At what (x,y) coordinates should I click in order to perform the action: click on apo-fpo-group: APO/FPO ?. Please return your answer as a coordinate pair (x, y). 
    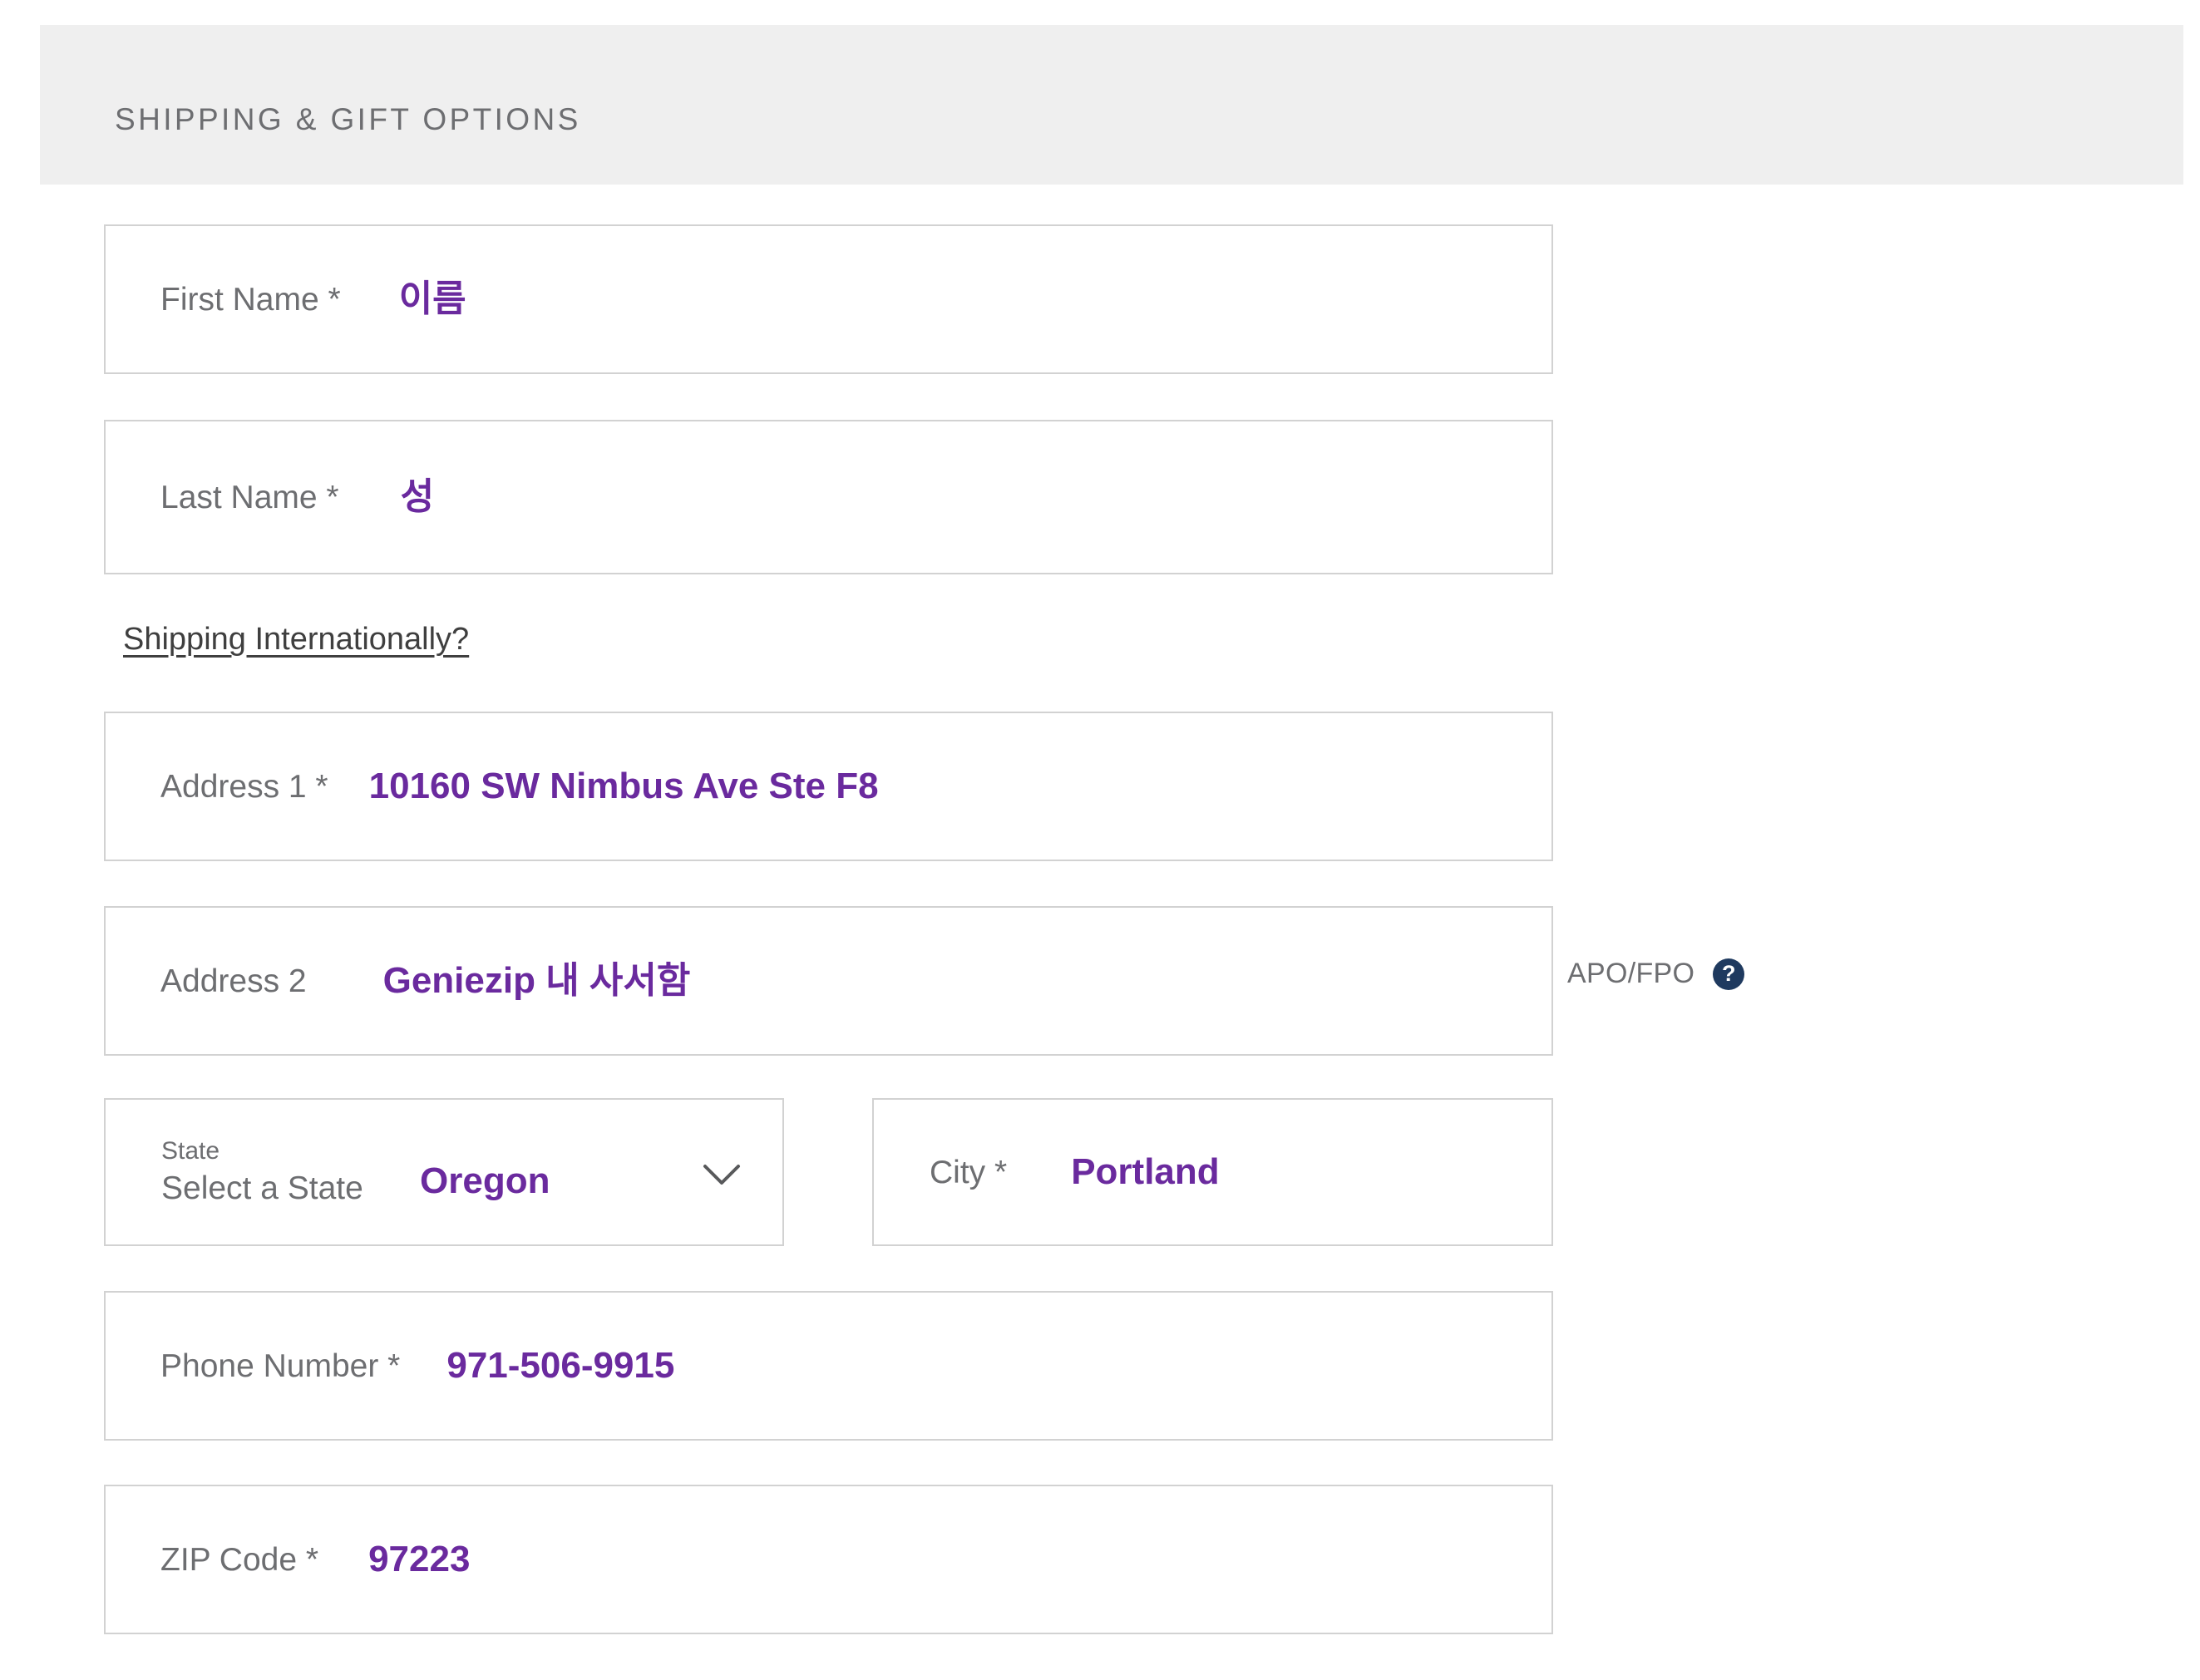
    Looking at the image, I should click on (1656, 974).